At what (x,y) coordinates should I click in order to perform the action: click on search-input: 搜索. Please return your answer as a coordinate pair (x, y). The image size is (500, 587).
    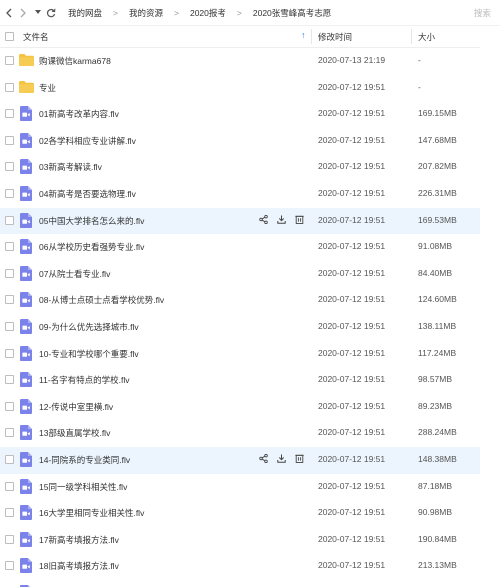
    Looking at the image, I should click on (482, 13).